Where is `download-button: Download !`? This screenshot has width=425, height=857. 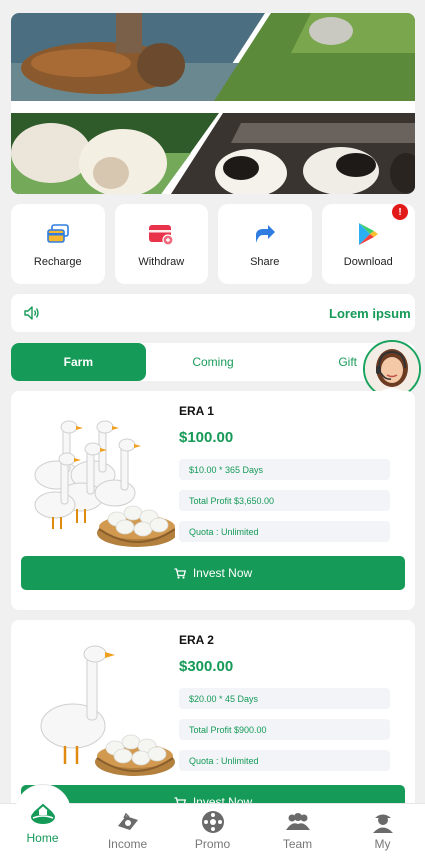 download-button: Download ! is located at coordinates (368, 244).